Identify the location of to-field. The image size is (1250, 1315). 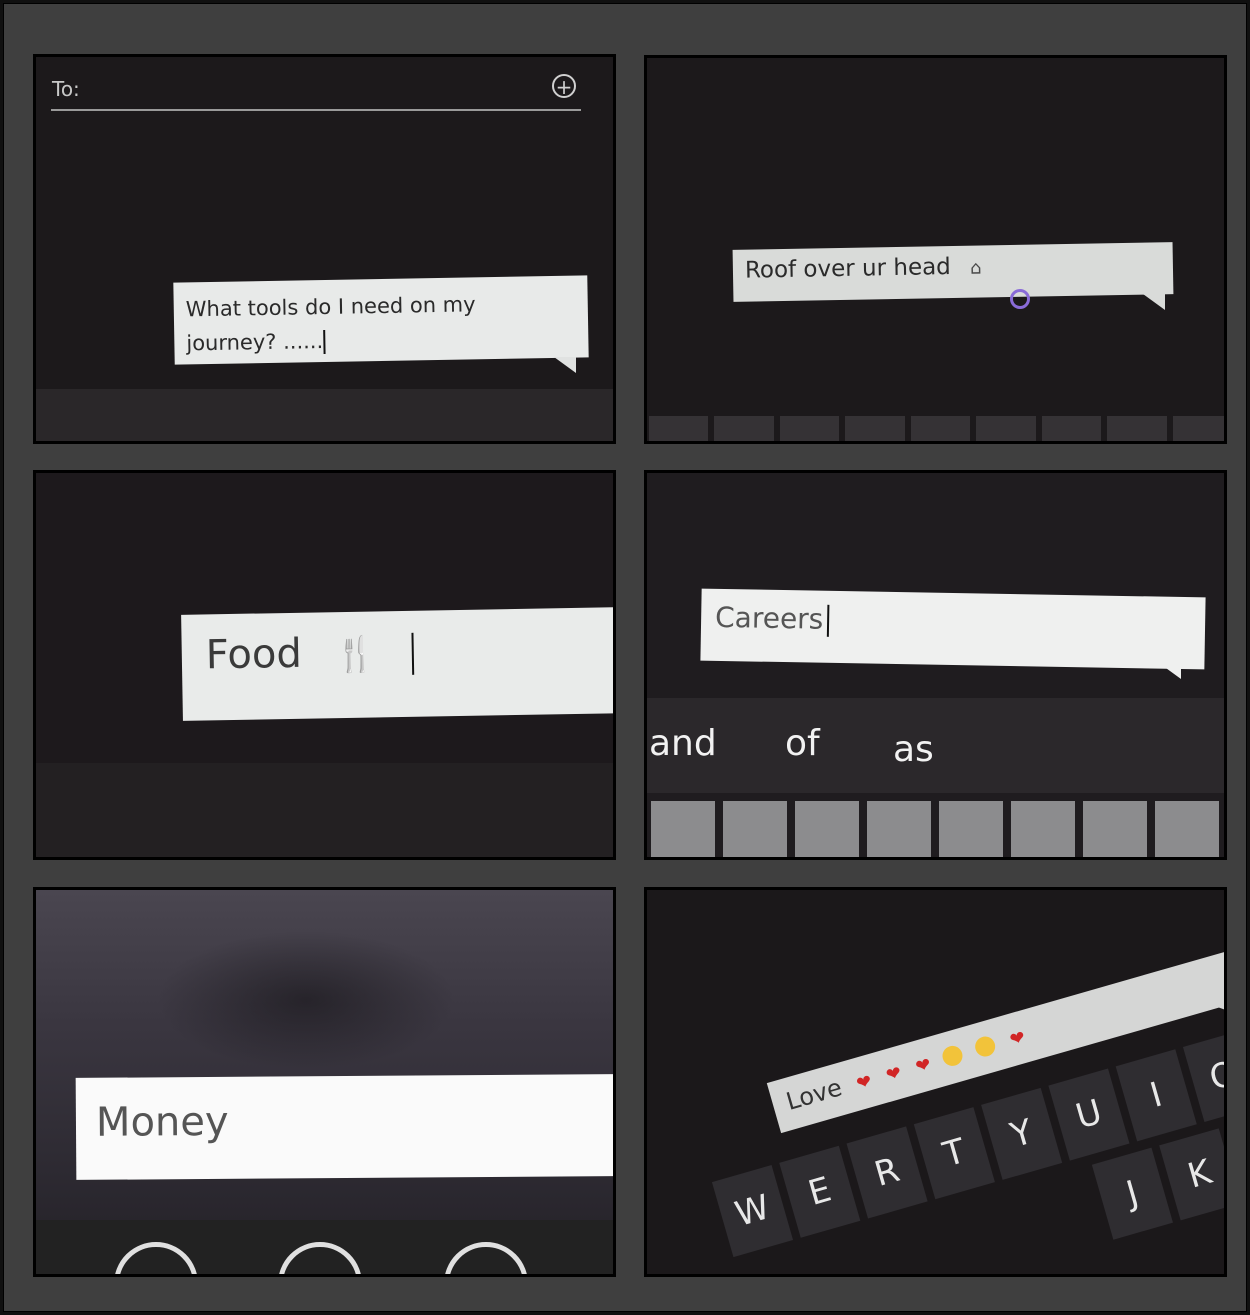
(316, 110).